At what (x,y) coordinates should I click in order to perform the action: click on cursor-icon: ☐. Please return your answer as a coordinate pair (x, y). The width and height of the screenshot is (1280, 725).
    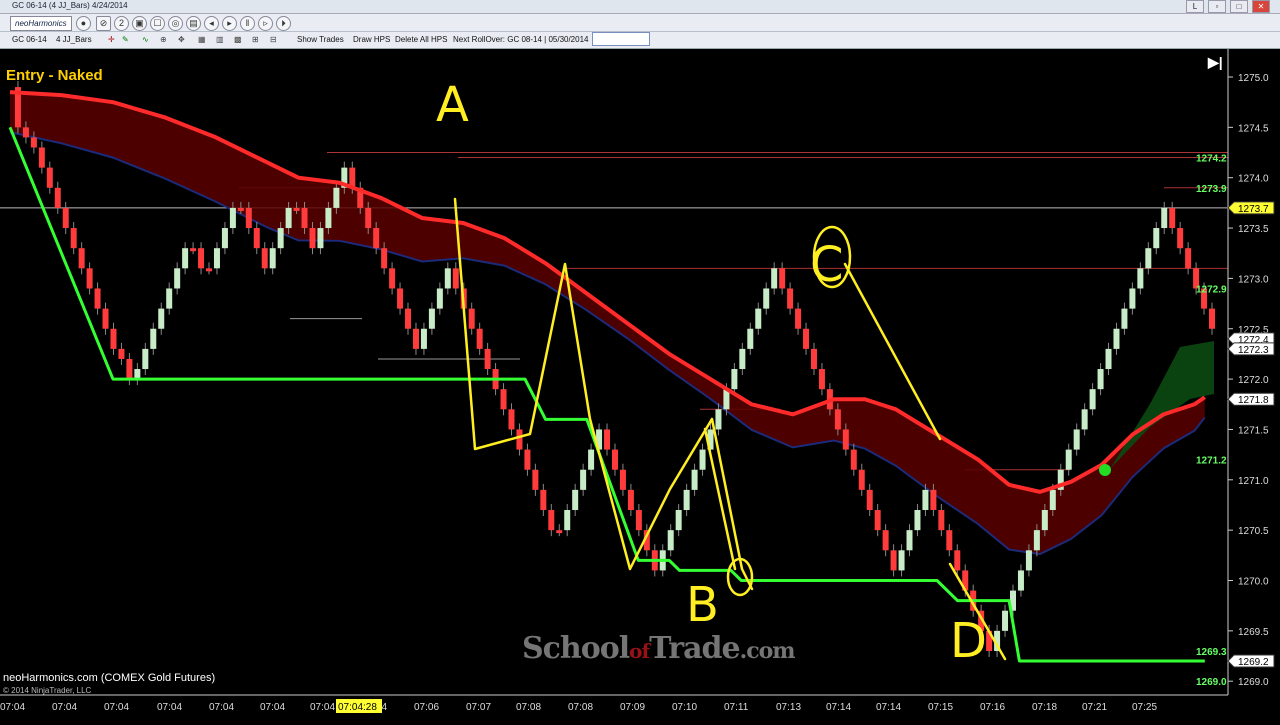
    Looking at the image, I should click on (157, 23).